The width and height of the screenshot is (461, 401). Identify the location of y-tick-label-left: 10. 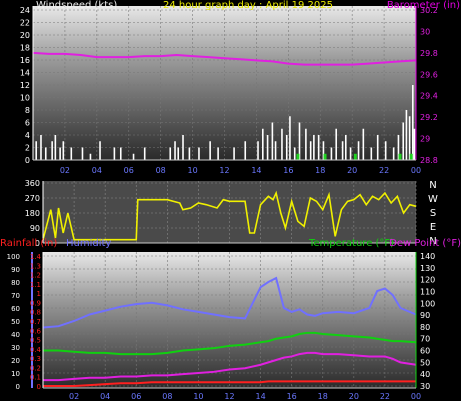
(25, 98).